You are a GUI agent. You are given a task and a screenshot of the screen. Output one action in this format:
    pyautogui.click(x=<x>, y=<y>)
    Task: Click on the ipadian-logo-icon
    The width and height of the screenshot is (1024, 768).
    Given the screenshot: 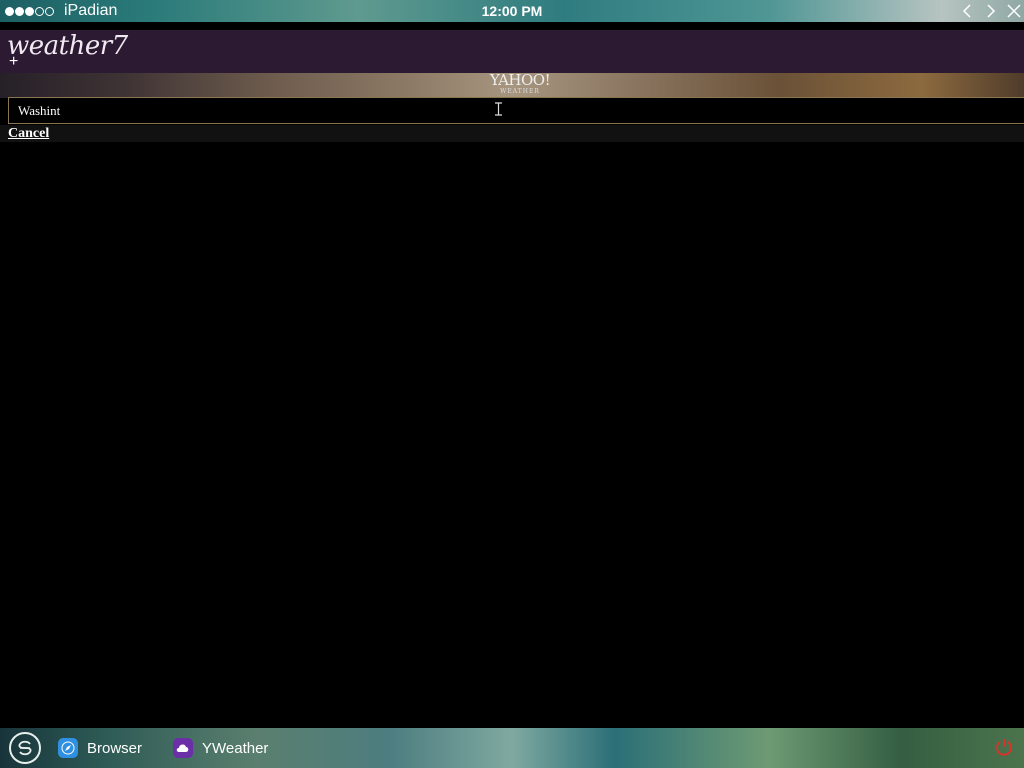 What is the action you would take?
    pyautogui.click(x=25, y=748)
    